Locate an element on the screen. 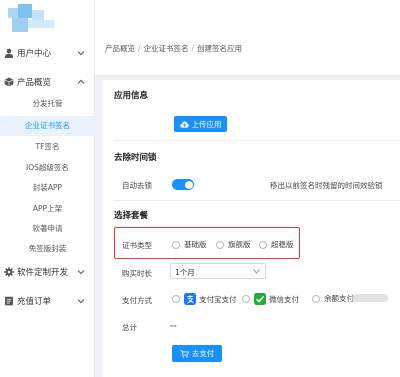  sidebar-item-ios-super-sign: IOS超级签名 is located at coordinates (47, 168).